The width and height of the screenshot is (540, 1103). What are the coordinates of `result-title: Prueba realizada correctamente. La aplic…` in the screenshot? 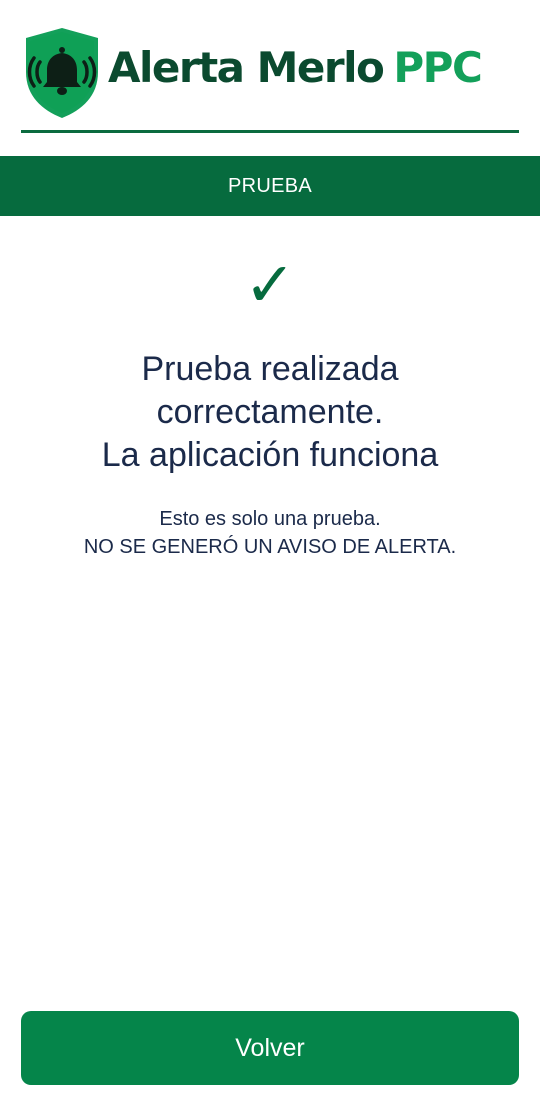 It's located at (270, 412).